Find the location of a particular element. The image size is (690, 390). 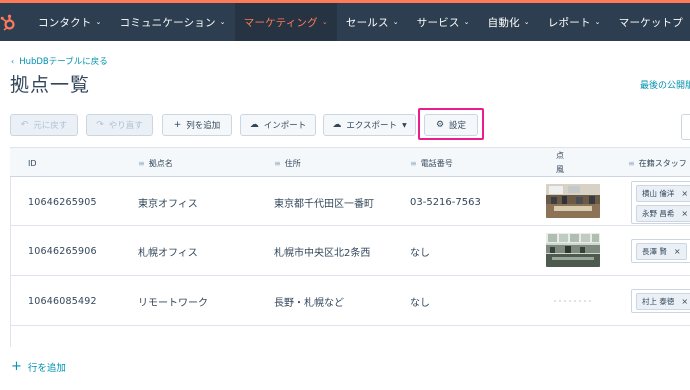

undo-label: 元に戻す is located at coordinates (50, 126).